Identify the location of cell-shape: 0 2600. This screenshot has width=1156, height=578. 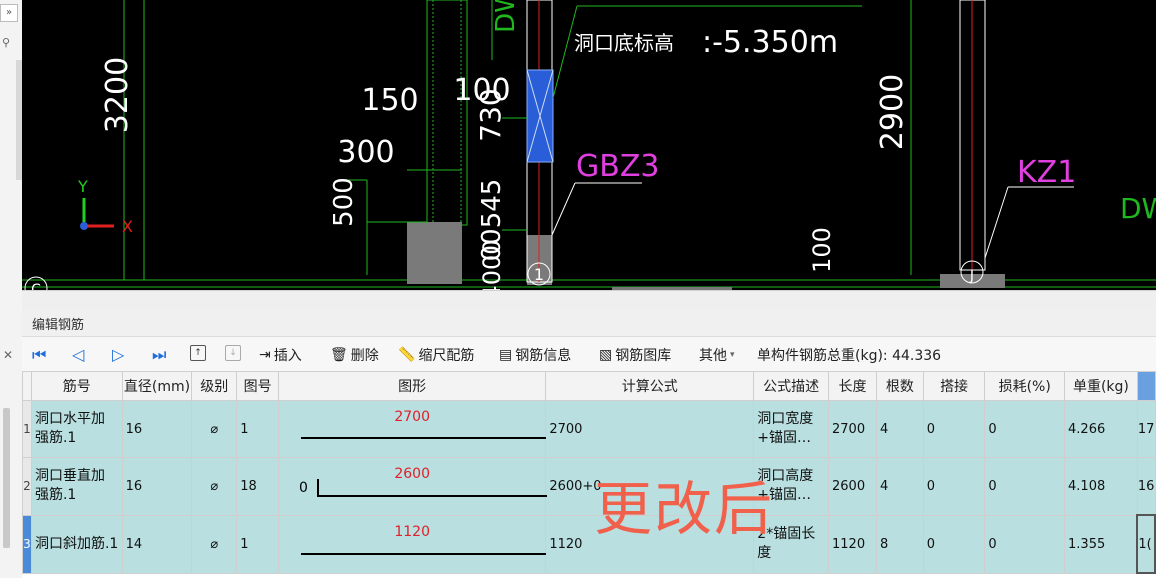
(413, 486).